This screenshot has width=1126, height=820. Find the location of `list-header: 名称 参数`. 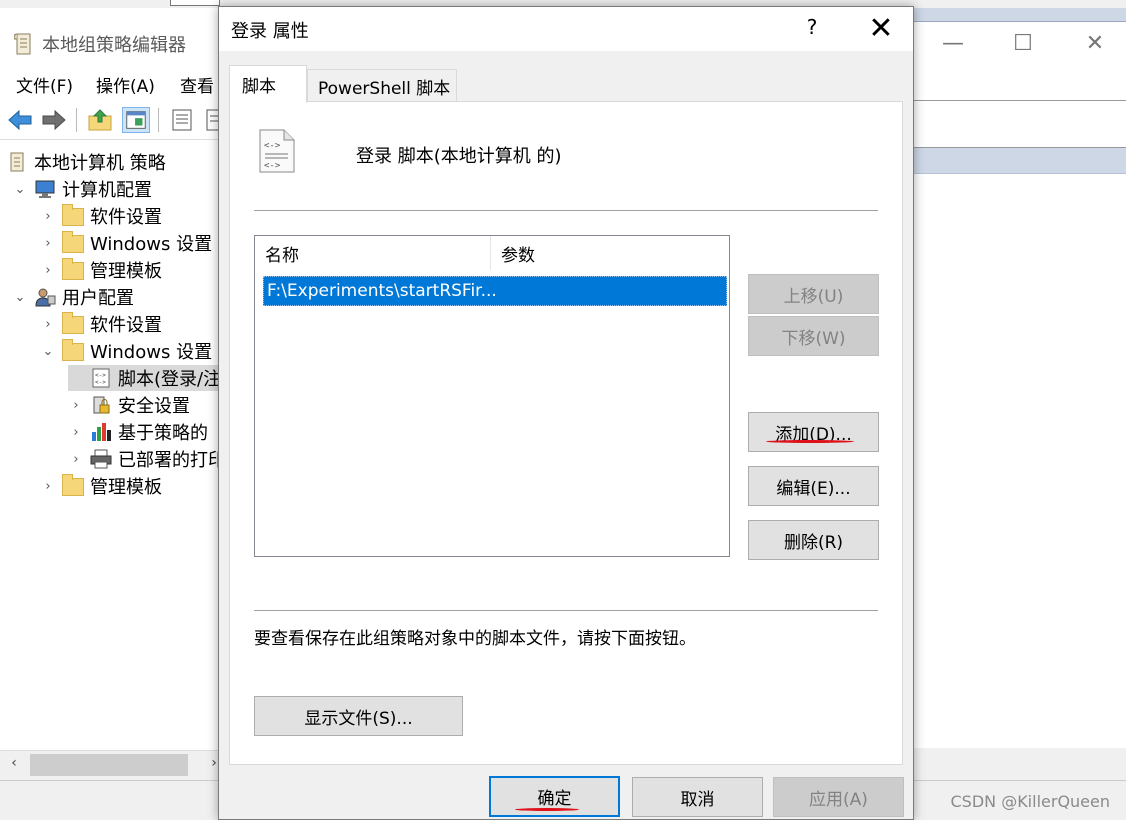

list-header: 名称 参数 is located at coordinates (492, 253).